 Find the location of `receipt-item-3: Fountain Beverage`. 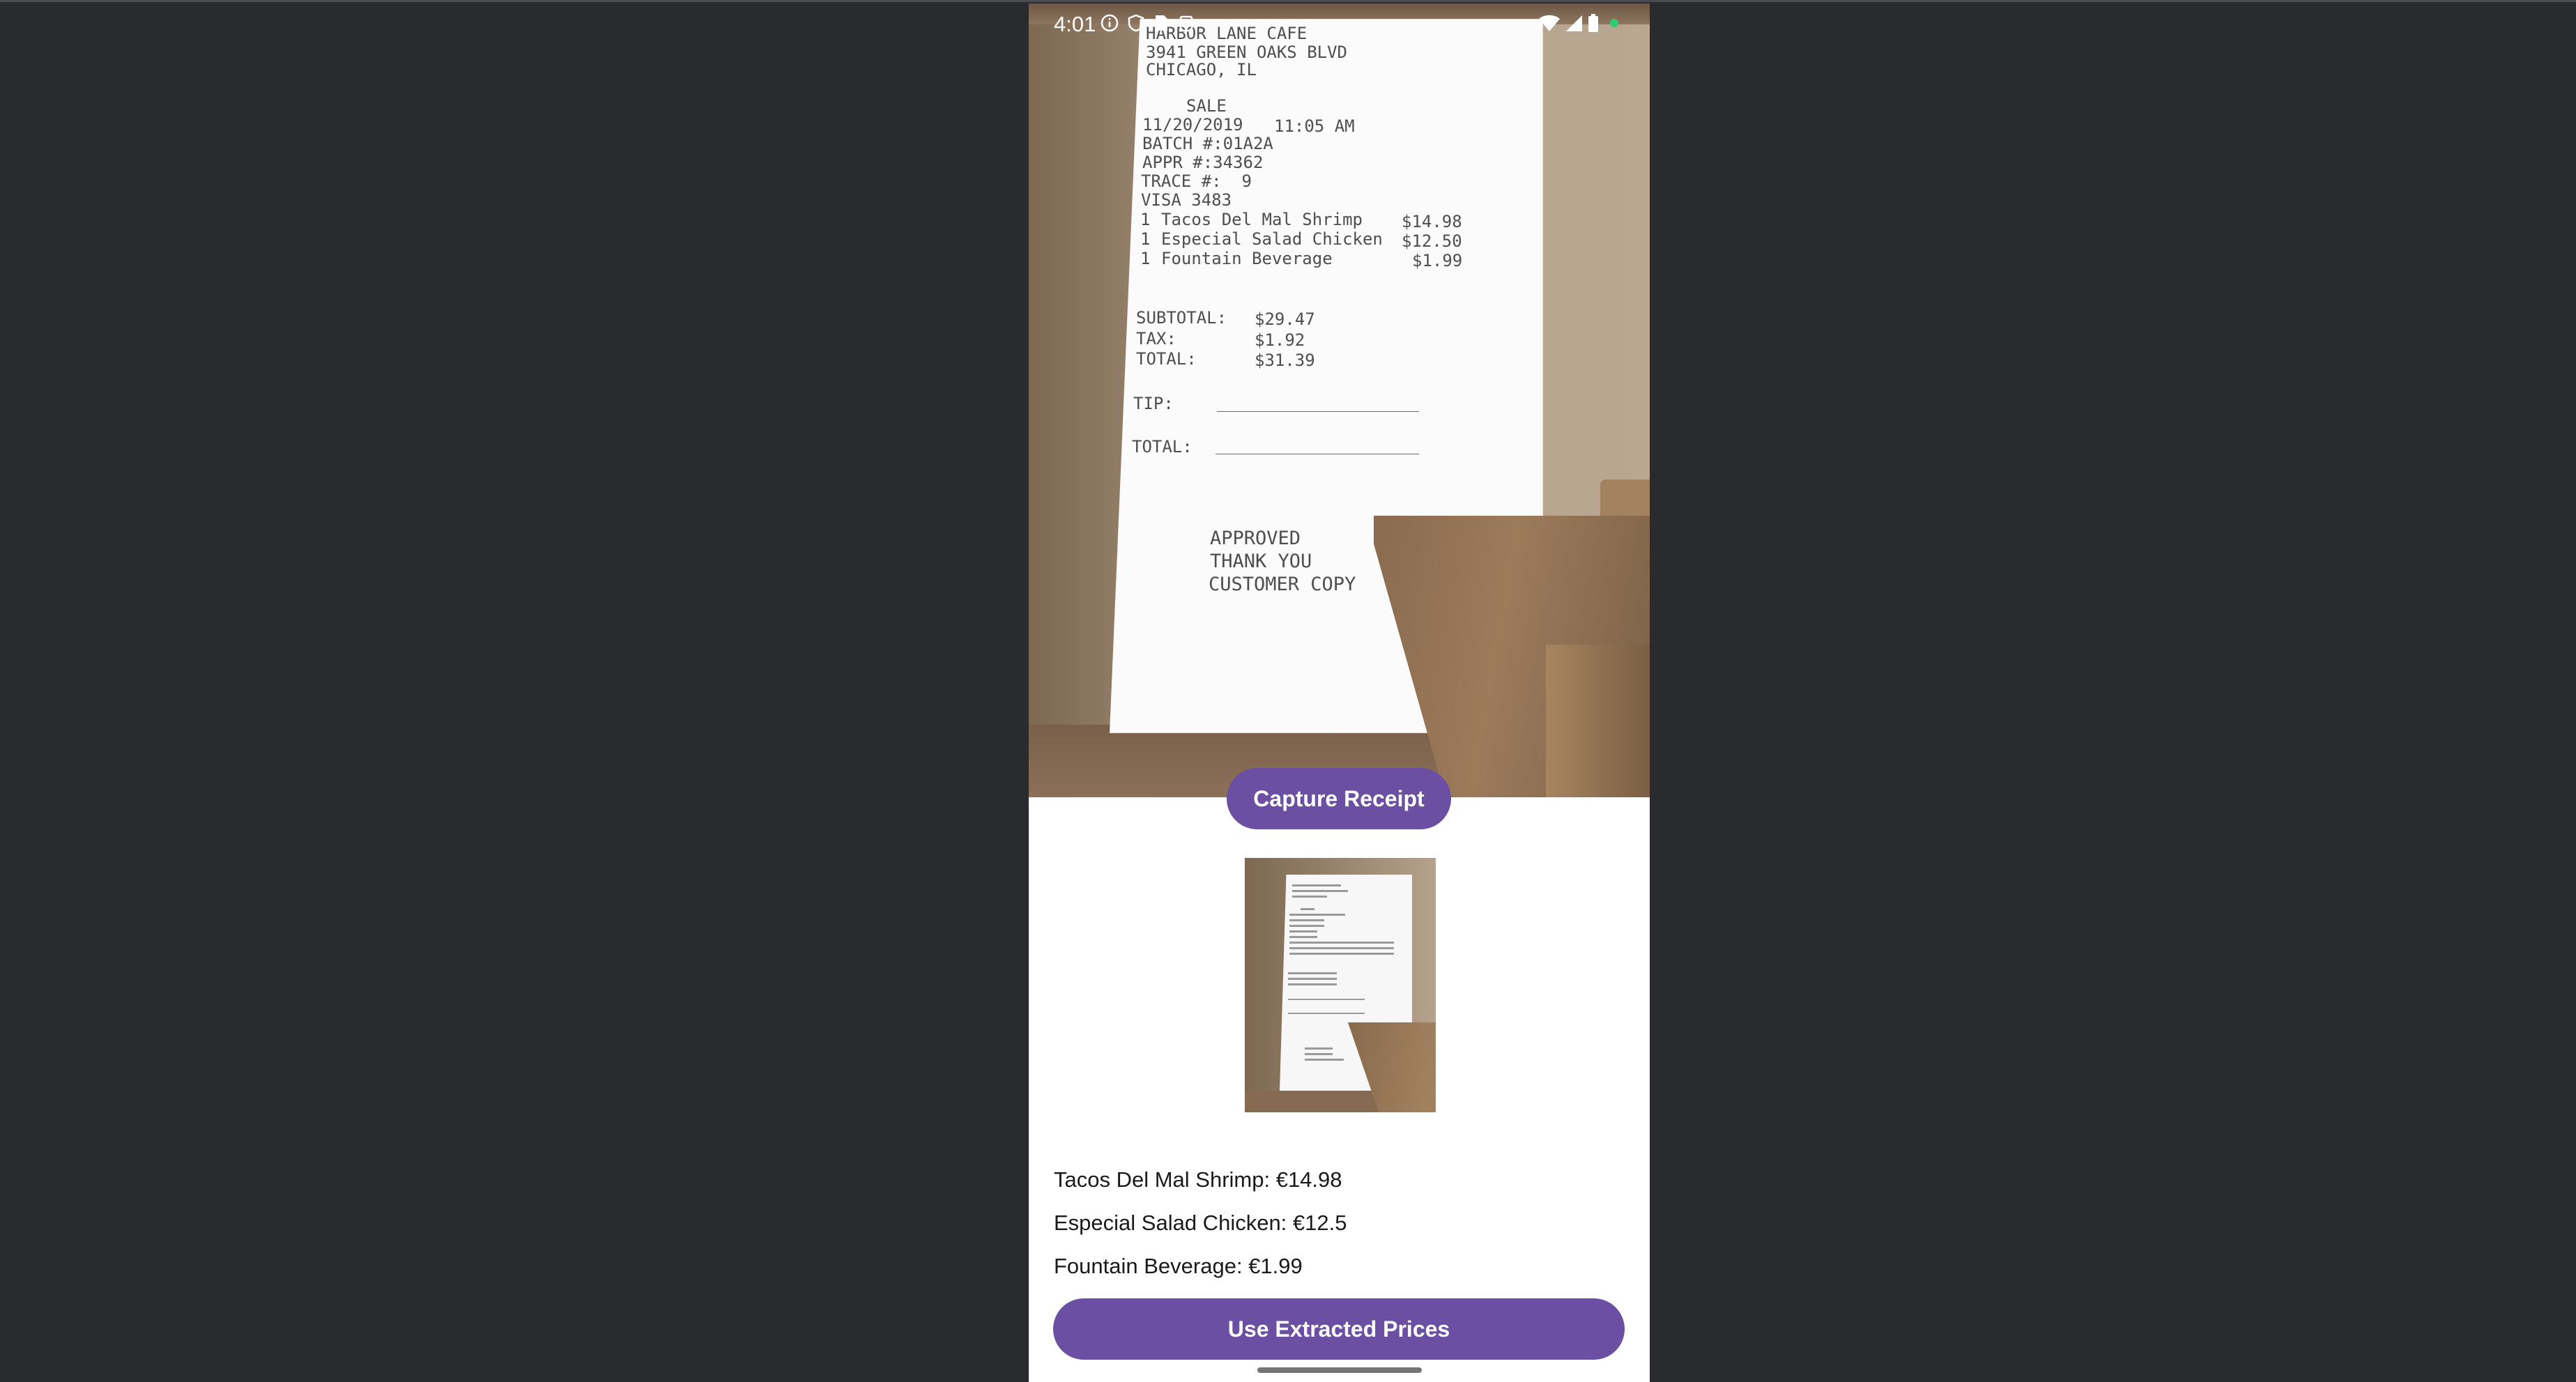

receipt-item-3: Fountain Beverage is located at coordinates (1247, 258).